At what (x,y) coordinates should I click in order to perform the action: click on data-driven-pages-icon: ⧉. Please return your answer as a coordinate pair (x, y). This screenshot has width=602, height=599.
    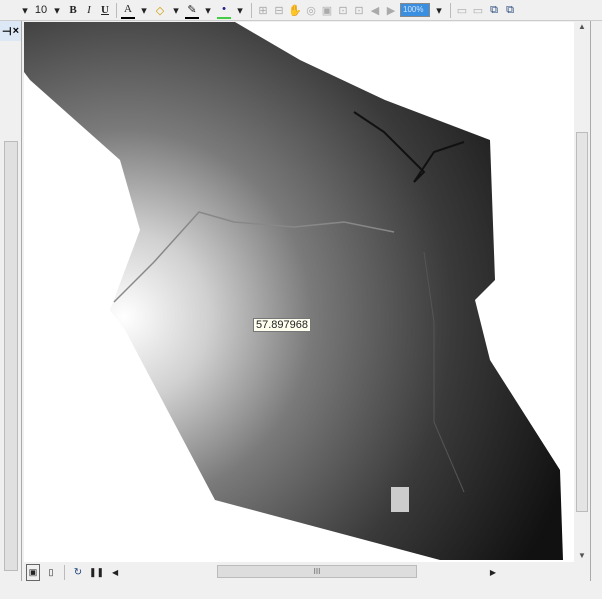
    Looking at the image, I should click on (510, 10).